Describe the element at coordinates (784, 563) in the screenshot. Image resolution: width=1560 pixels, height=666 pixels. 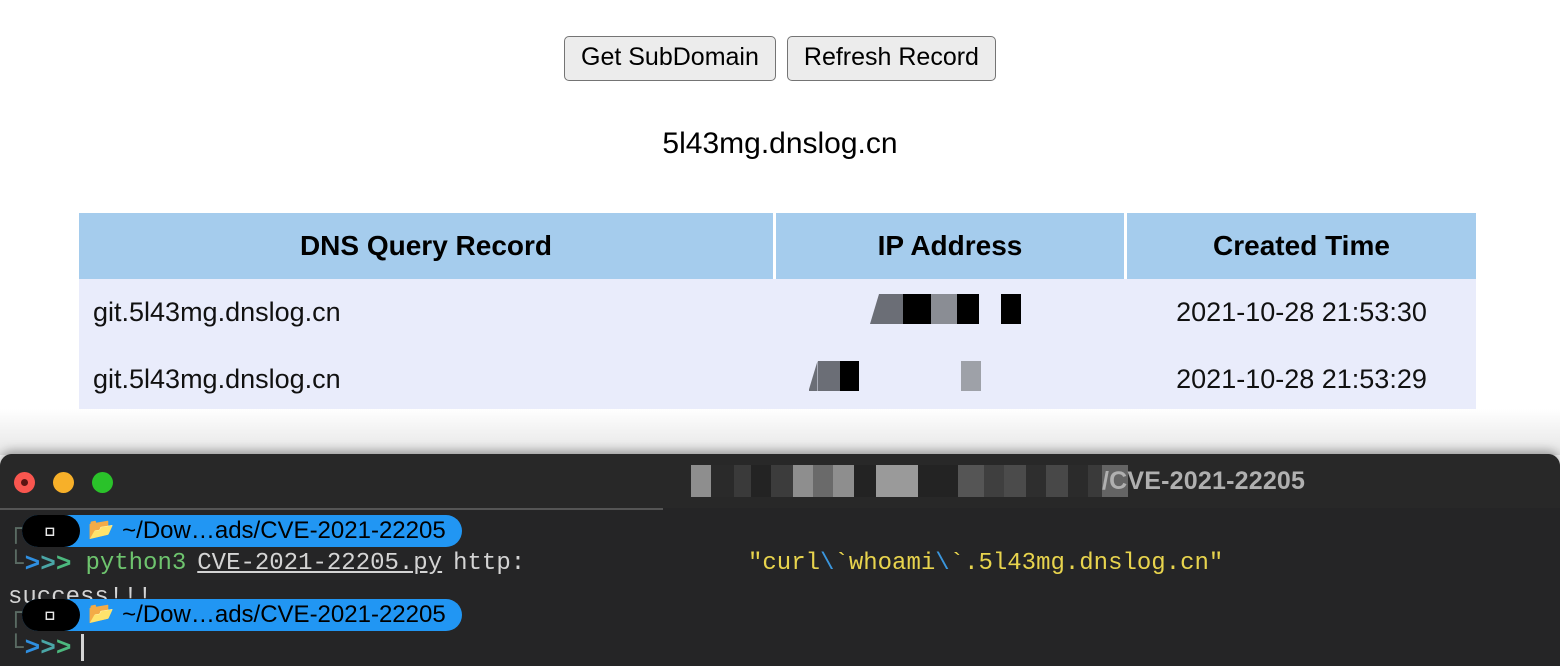
I see `payload-prefix: "curl` at that location.